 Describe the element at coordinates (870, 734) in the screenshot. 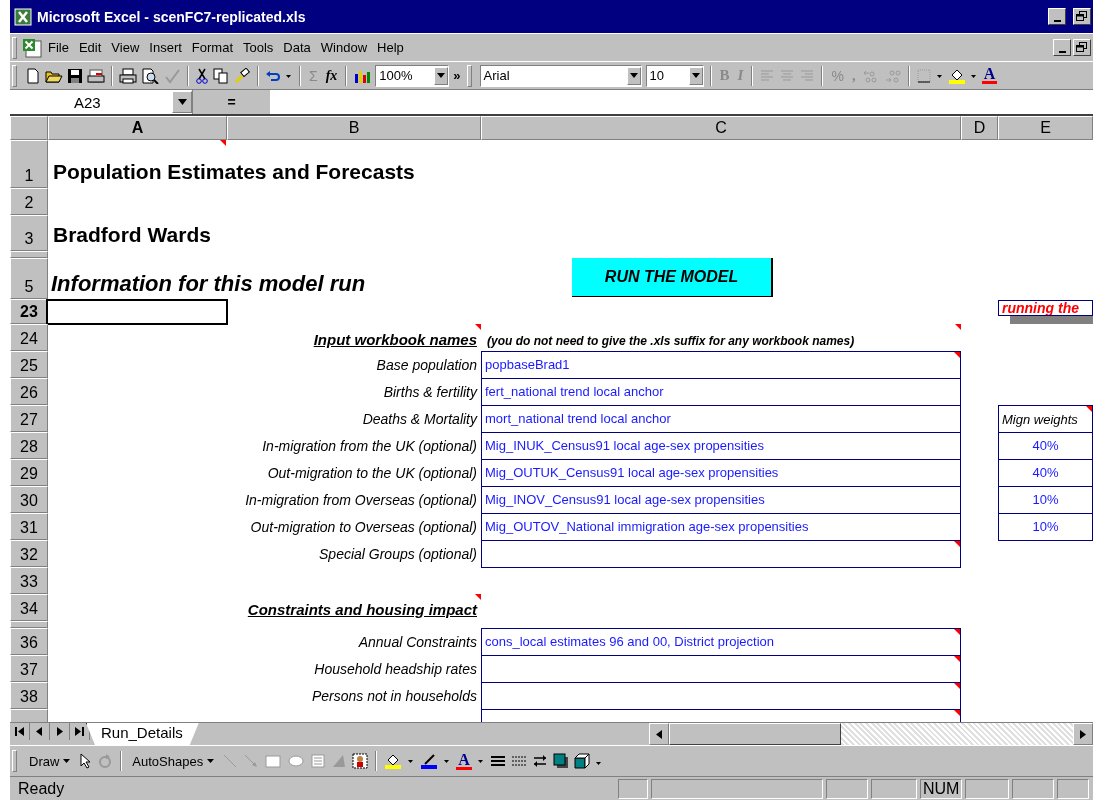

I see `horizontal-scrollbar` at that location.